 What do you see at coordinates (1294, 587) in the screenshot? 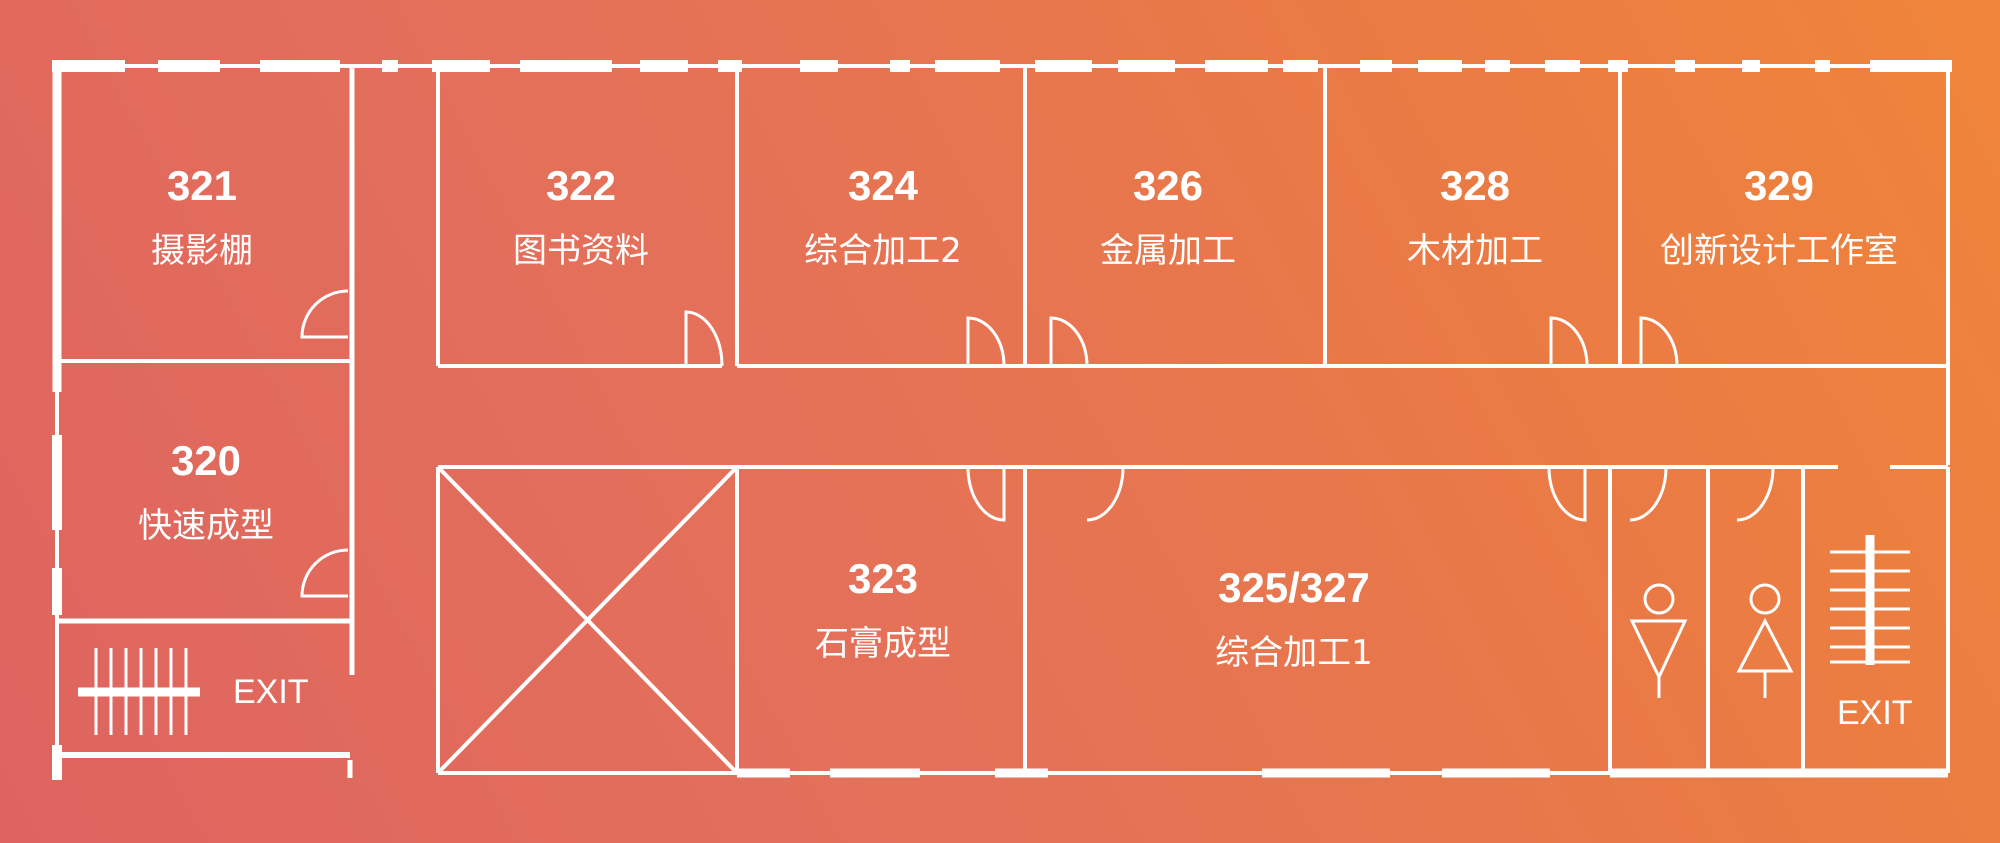
I see `room-number: 325/327` at bounding box center [1294, 587].